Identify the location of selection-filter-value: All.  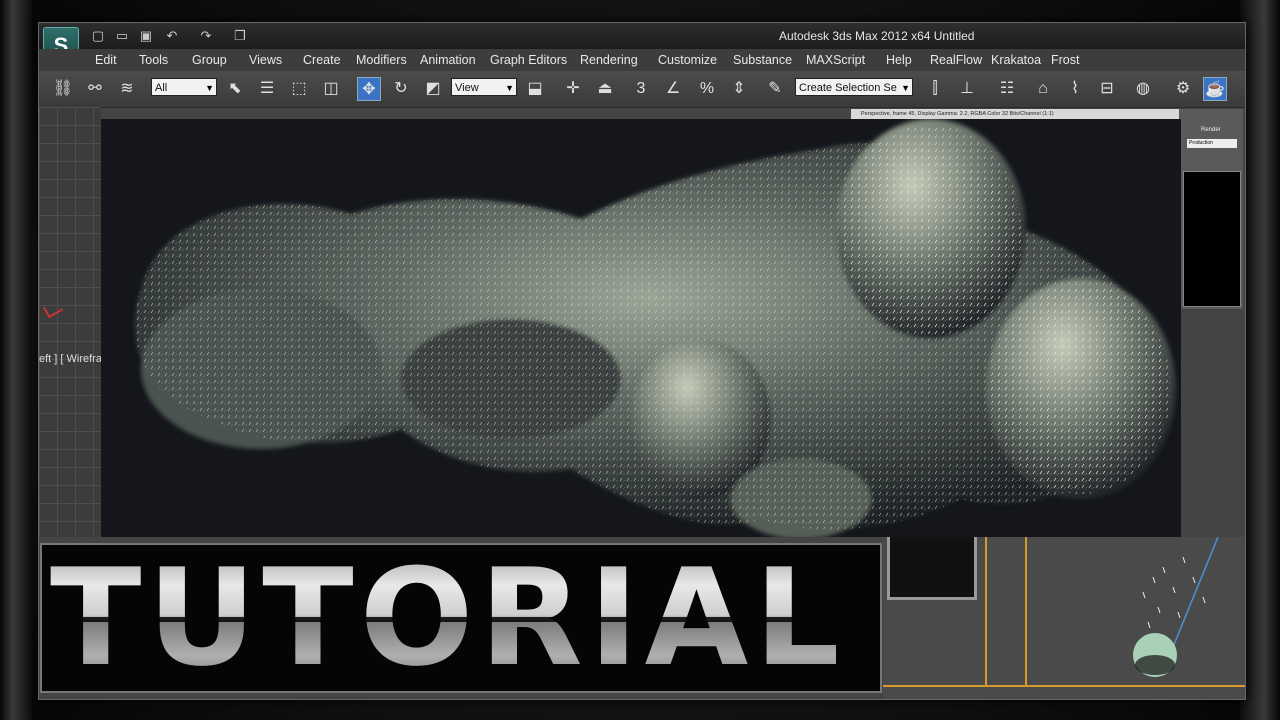
(161, 88).